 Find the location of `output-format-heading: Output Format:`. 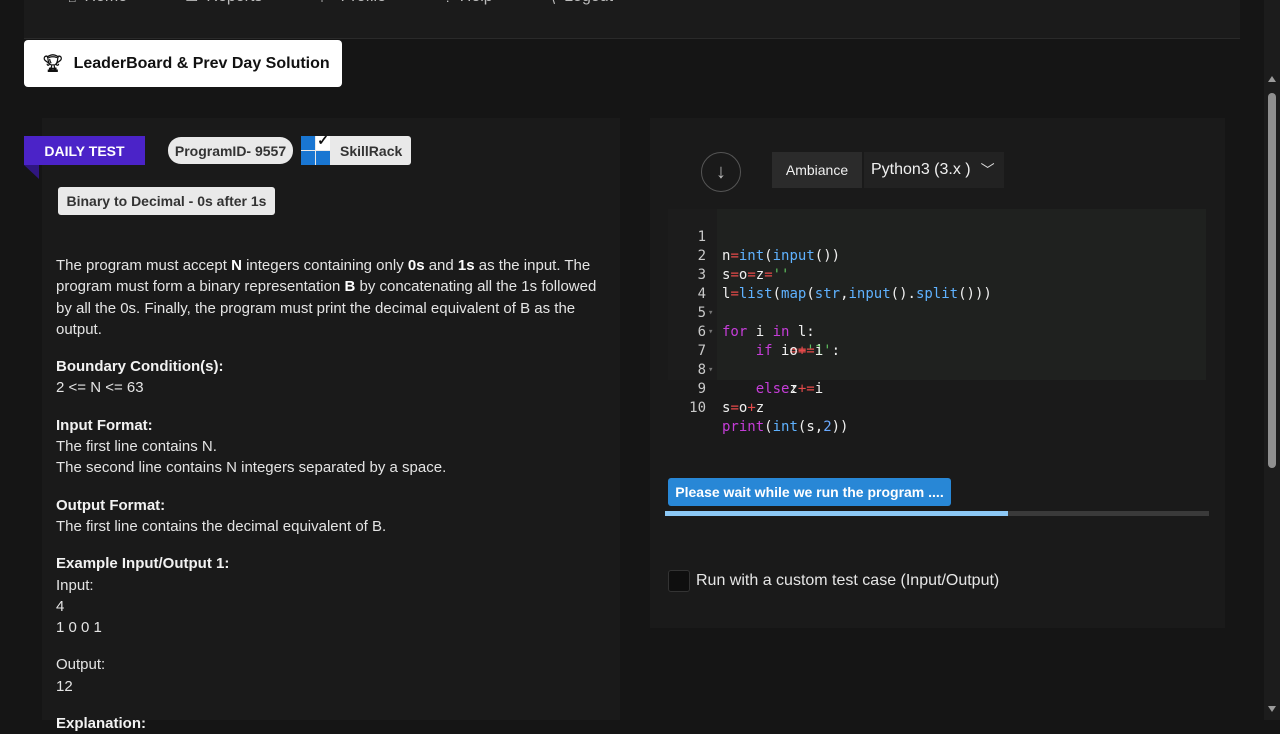

output-format-heading: Output Format: is located at coordinates (111, 505).